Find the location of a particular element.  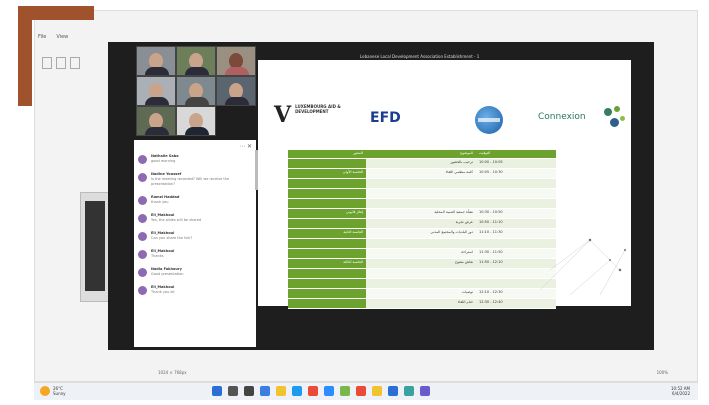

message-text: good morning is located at coordinates (163, 161).